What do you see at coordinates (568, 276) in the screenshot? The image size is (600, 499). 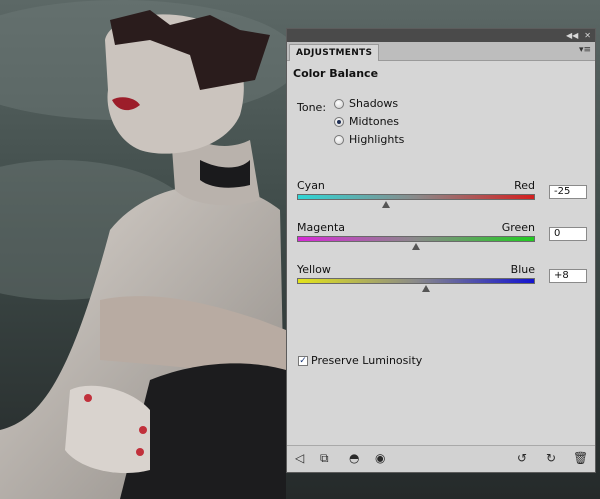 I see `yellow-blue-value-field: +8` at bounding box center [568, 276].